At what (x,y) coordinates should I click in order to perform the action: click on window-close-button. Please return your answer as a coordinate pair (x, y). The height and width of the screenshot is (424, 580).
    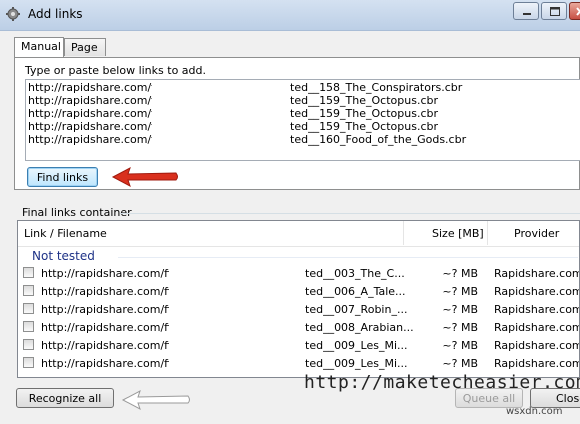
    Looking at the image, I should click on (574, 11).